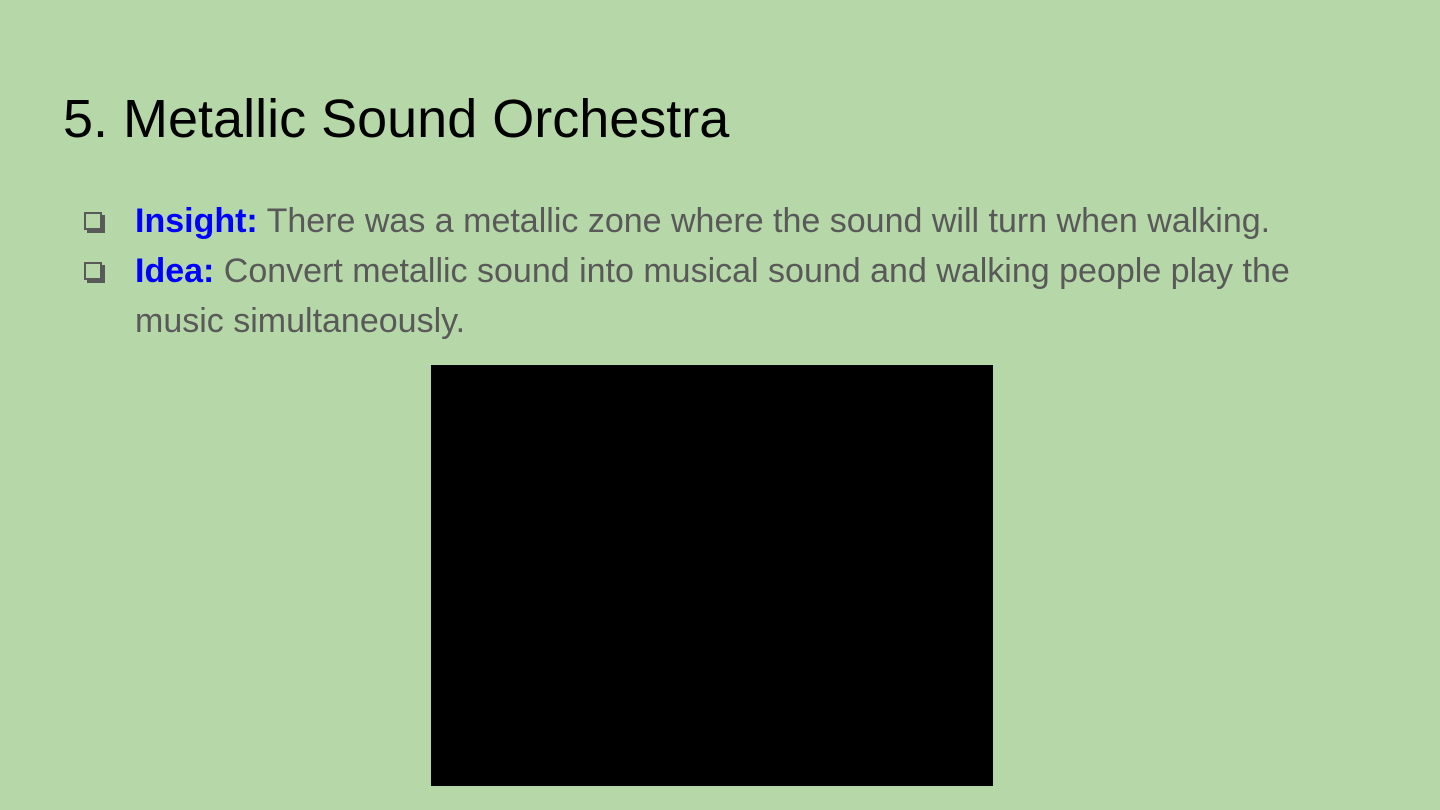  I want to click on idea-label: Idea:, so click(175, 271).